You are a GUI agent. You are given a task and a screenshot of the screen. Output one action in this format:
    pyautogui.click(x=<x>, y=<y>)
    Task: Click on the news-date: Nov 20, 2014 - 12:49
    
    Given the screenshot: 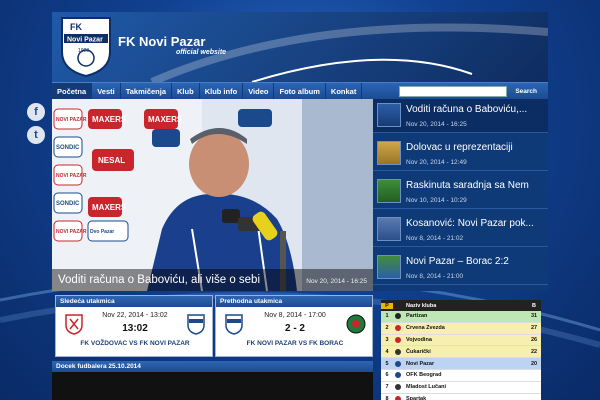 What is the action you would take?
    pyautogui.click(x=436, y=162)
    